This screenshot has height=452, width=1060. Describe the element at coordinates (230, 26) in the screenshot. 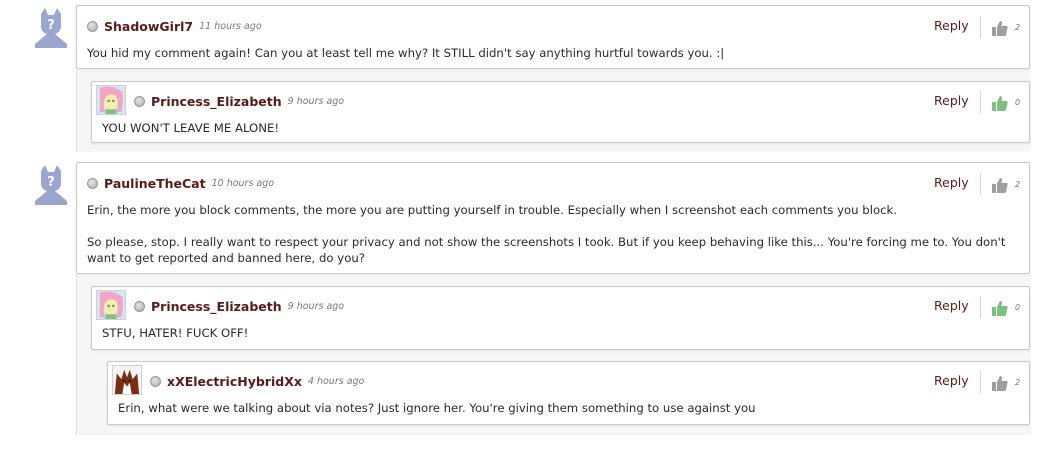

I see `timestamp: 11 hours ago` at that location.